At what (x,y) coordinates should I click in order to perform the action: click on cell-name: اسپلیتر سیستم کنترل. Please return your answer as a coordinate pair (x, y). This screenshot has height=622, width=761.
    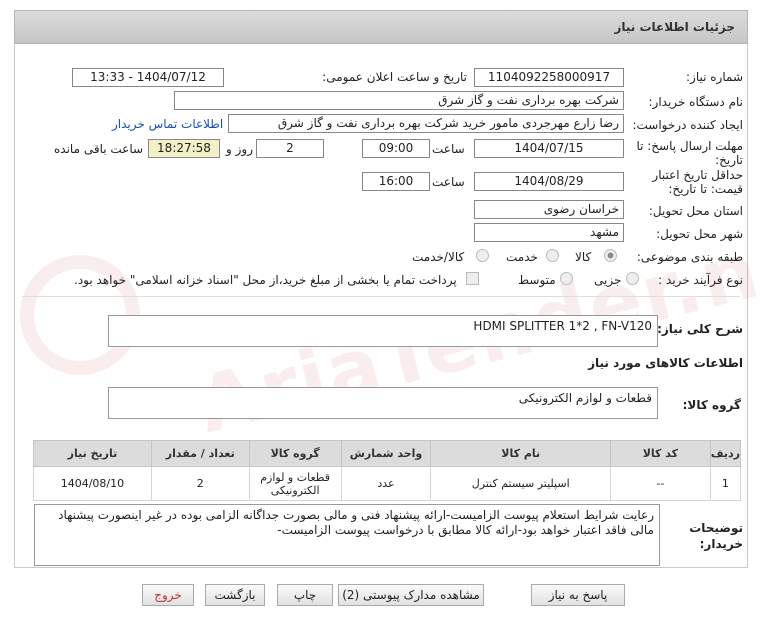
    Looking at the image, I should click on (521, 483).